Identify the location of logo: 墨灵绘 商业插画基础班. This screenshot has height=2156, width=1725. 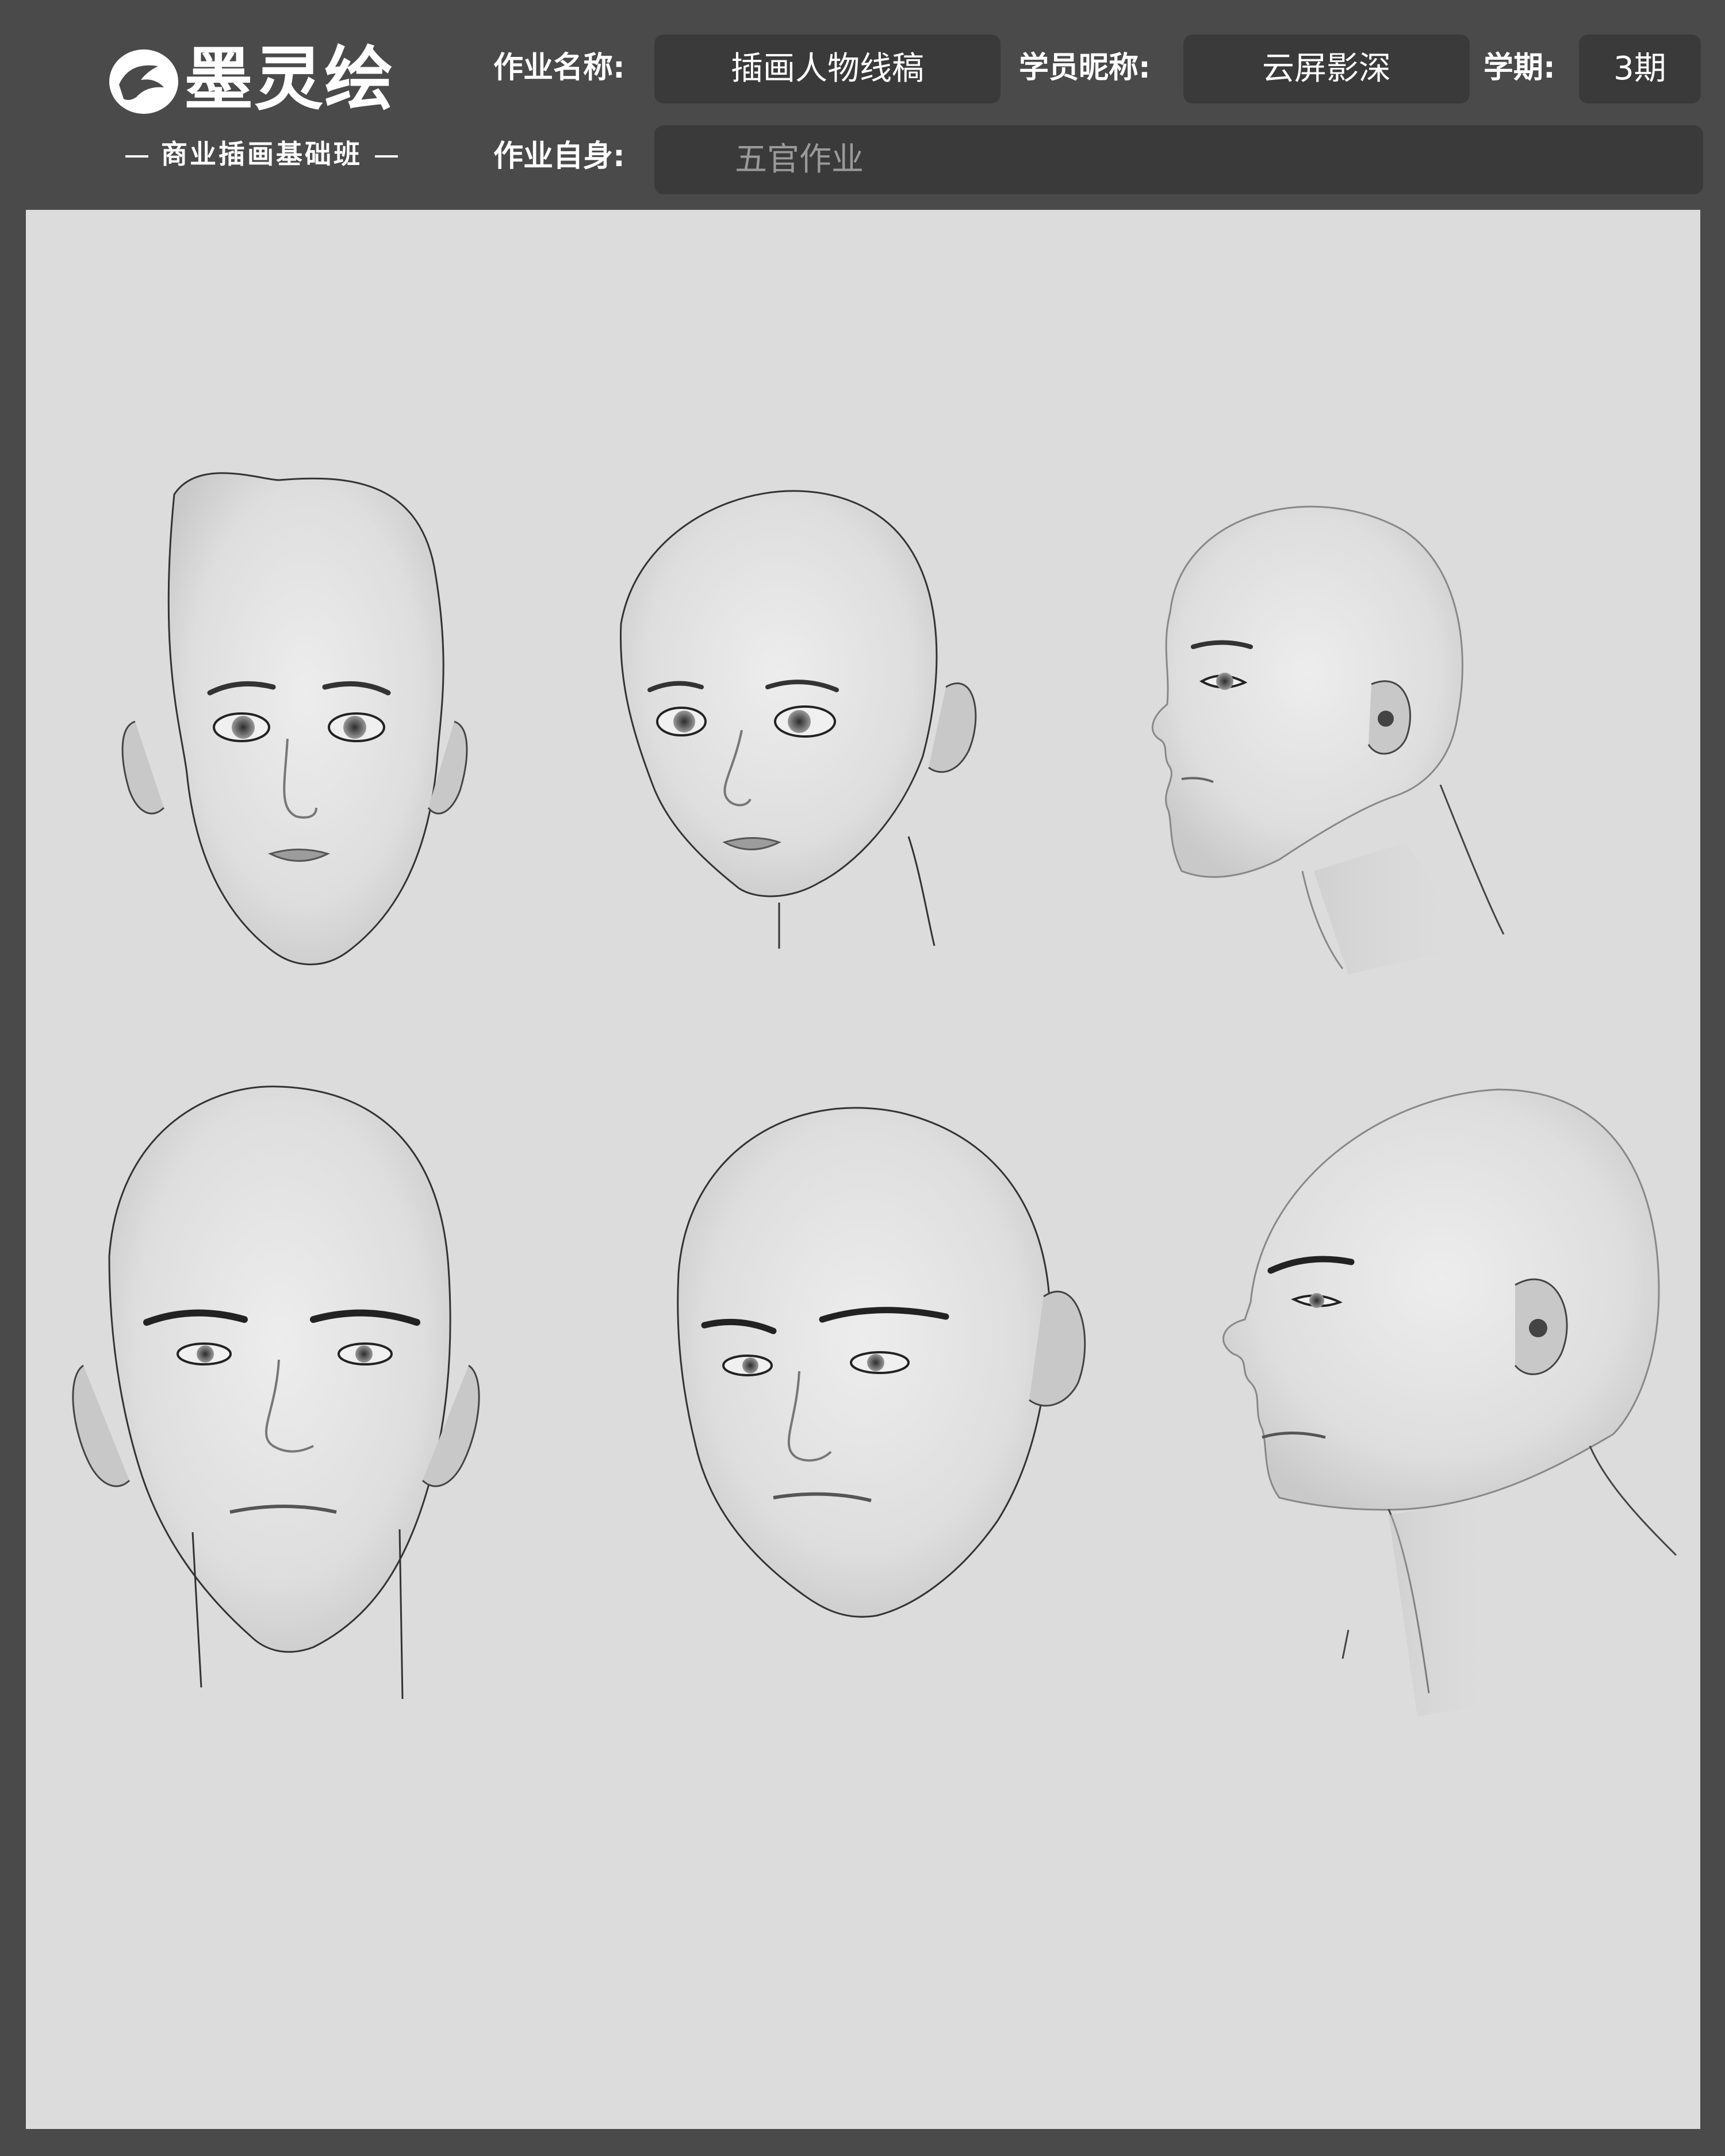
(261, 107).